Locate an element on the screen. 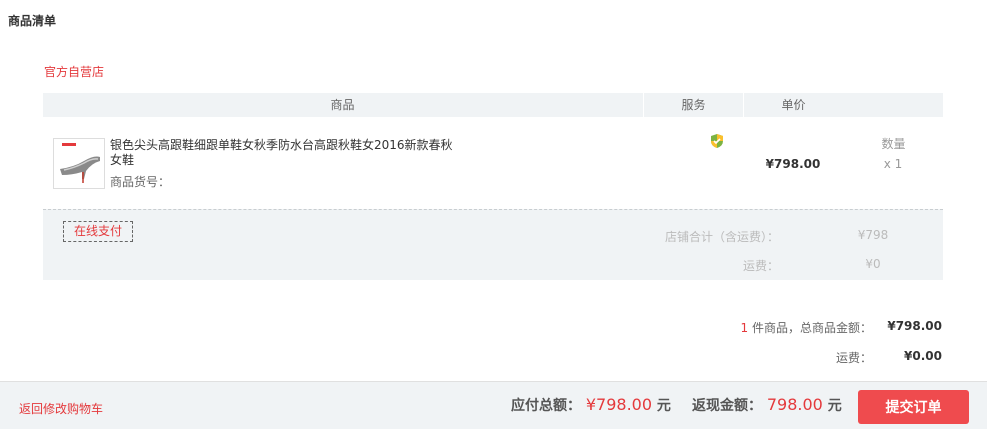 The width and height of the screenshot is (987, 429). payable-total: 应付总额： ¥798.00 元 is located at coordinates (591, 405).